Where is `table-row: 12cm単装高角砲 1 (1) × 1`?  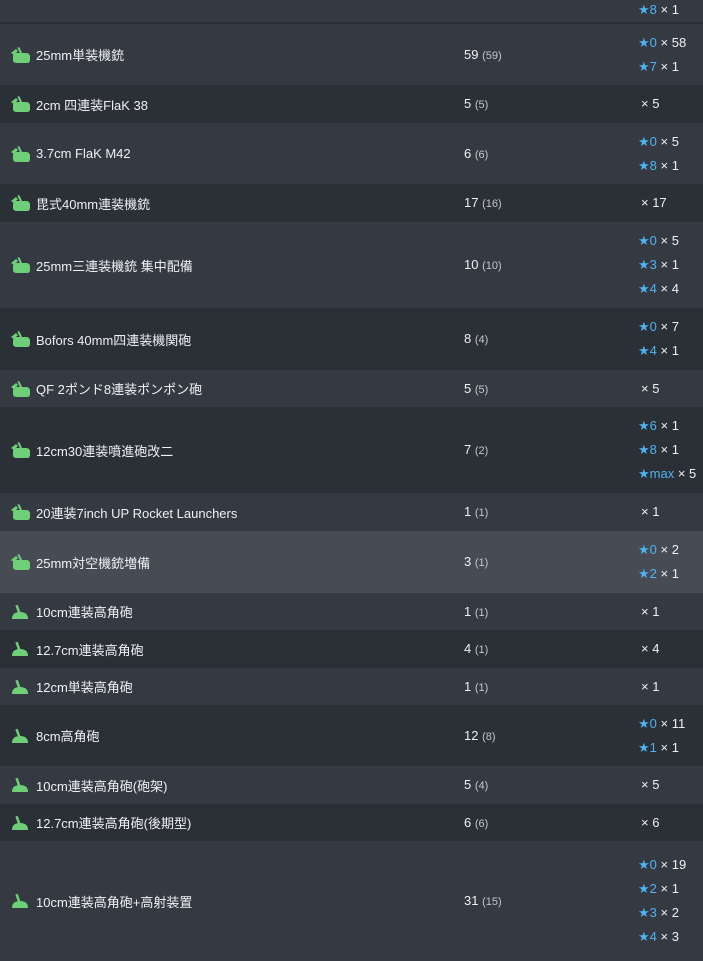 table-row: 12cm単装高角砲 1 (1) × 1 is located at coordinates (351, 686).